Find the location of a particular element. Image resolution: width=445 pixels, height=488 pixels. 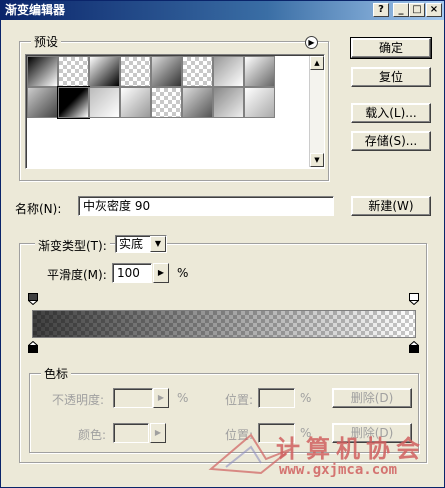

color-swatch is located at coordinates (131, 433).